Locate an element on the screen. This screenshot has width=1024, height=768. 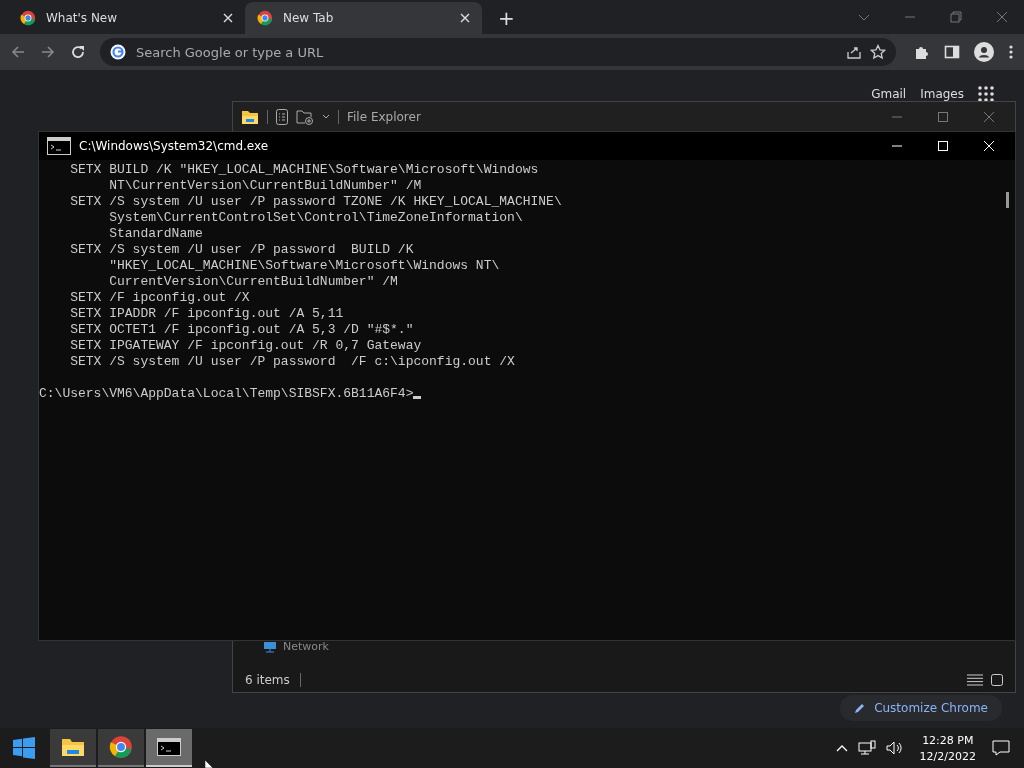
reload-icon is located at coordinates (78, 52).